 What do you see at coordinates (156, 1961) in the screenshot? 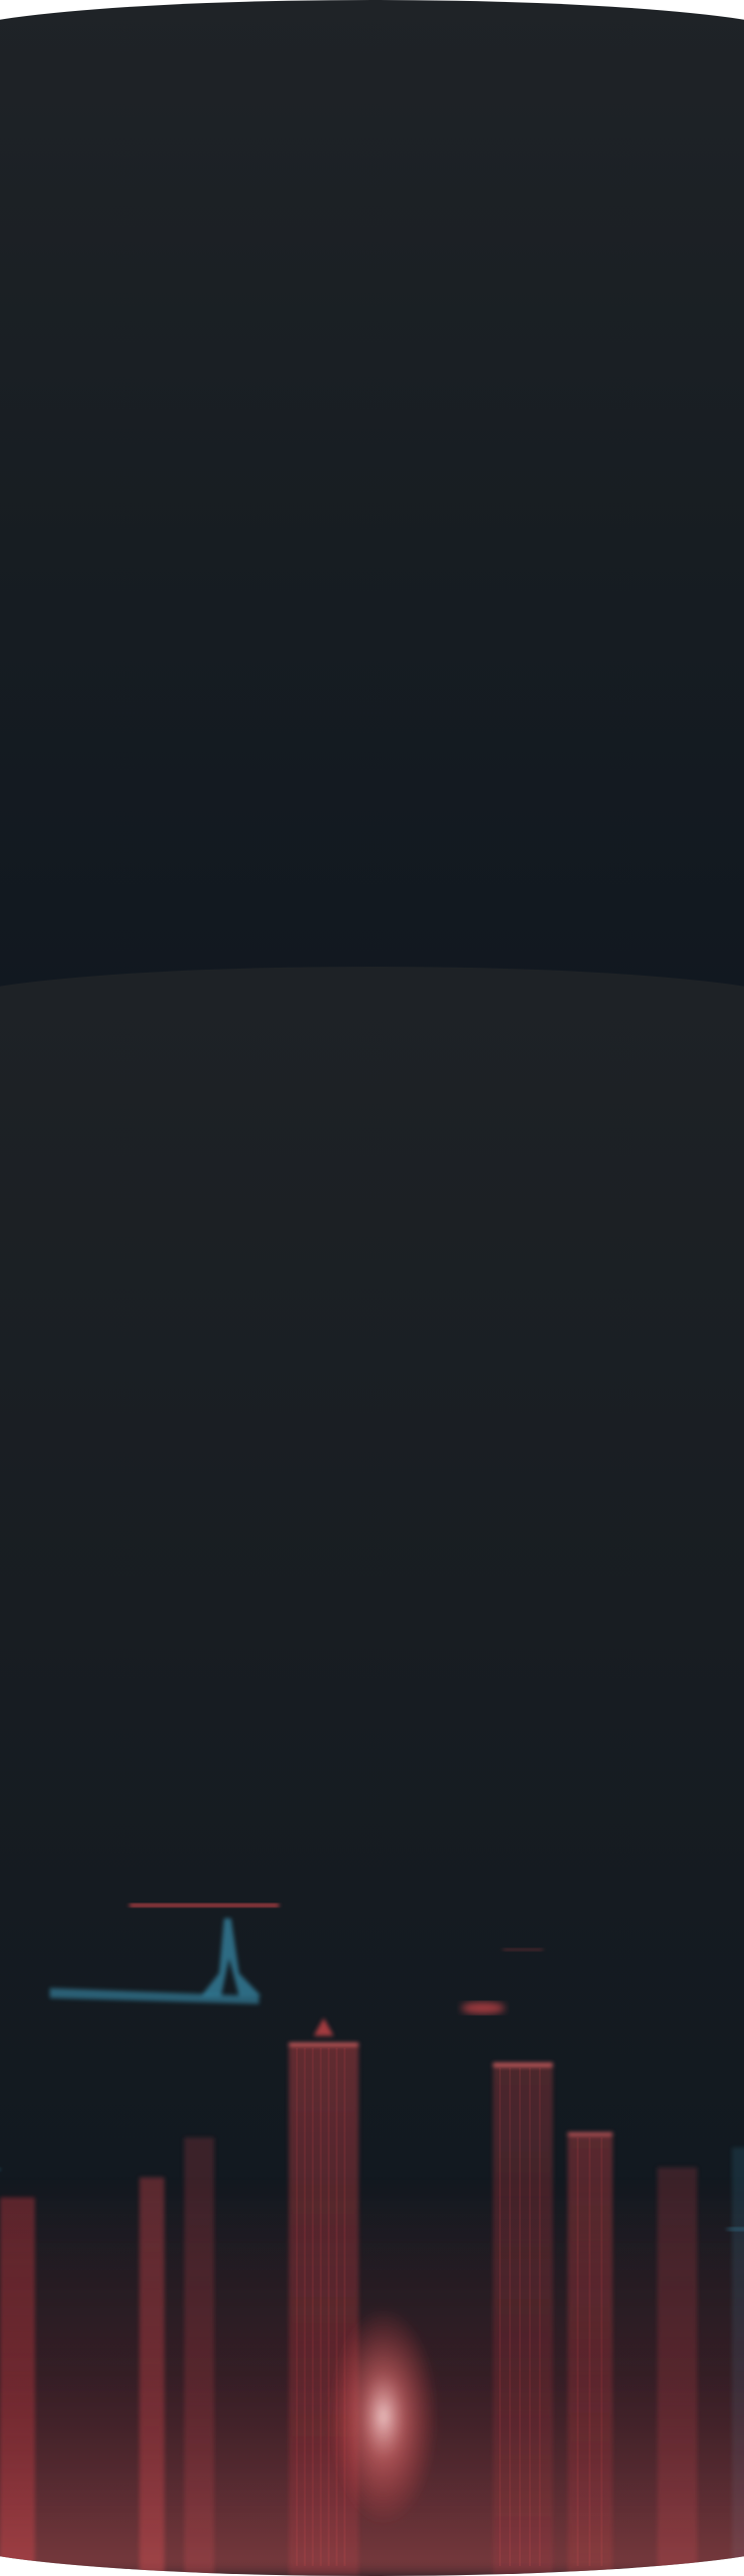
I see `bridge-silhouette` at bounding box center [156, 1961].